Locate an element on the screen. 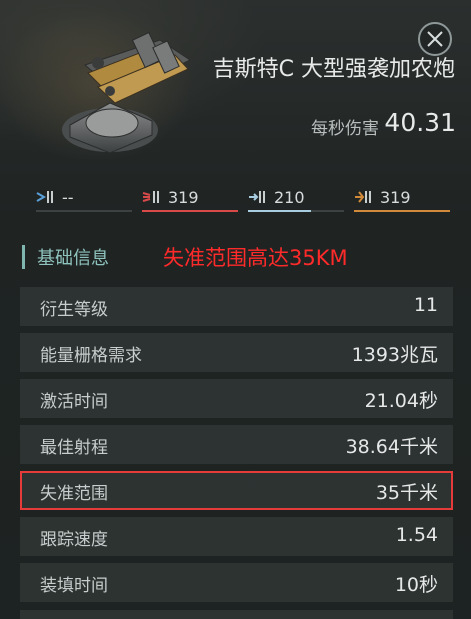 The width and height of the screenshot is (471, 619). damage-breakdown: -- 319 210 319 is located at coordinates (235, 201).